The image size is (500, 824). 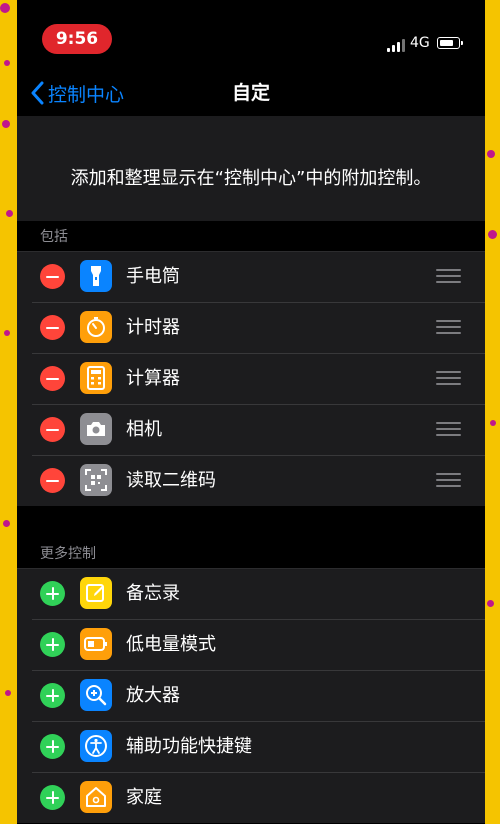 What do you see at coordinates (77, 39) in the screenshot?
I see `status-time: 9:56` at bounding box center [77, 39].